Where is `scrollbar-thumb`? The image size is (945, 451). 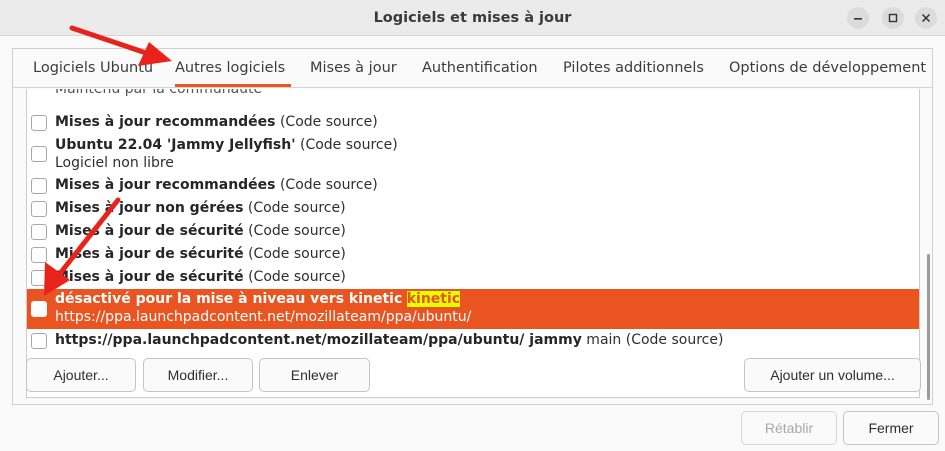 scrollbar-thumb is located at coordinates (928, 327).